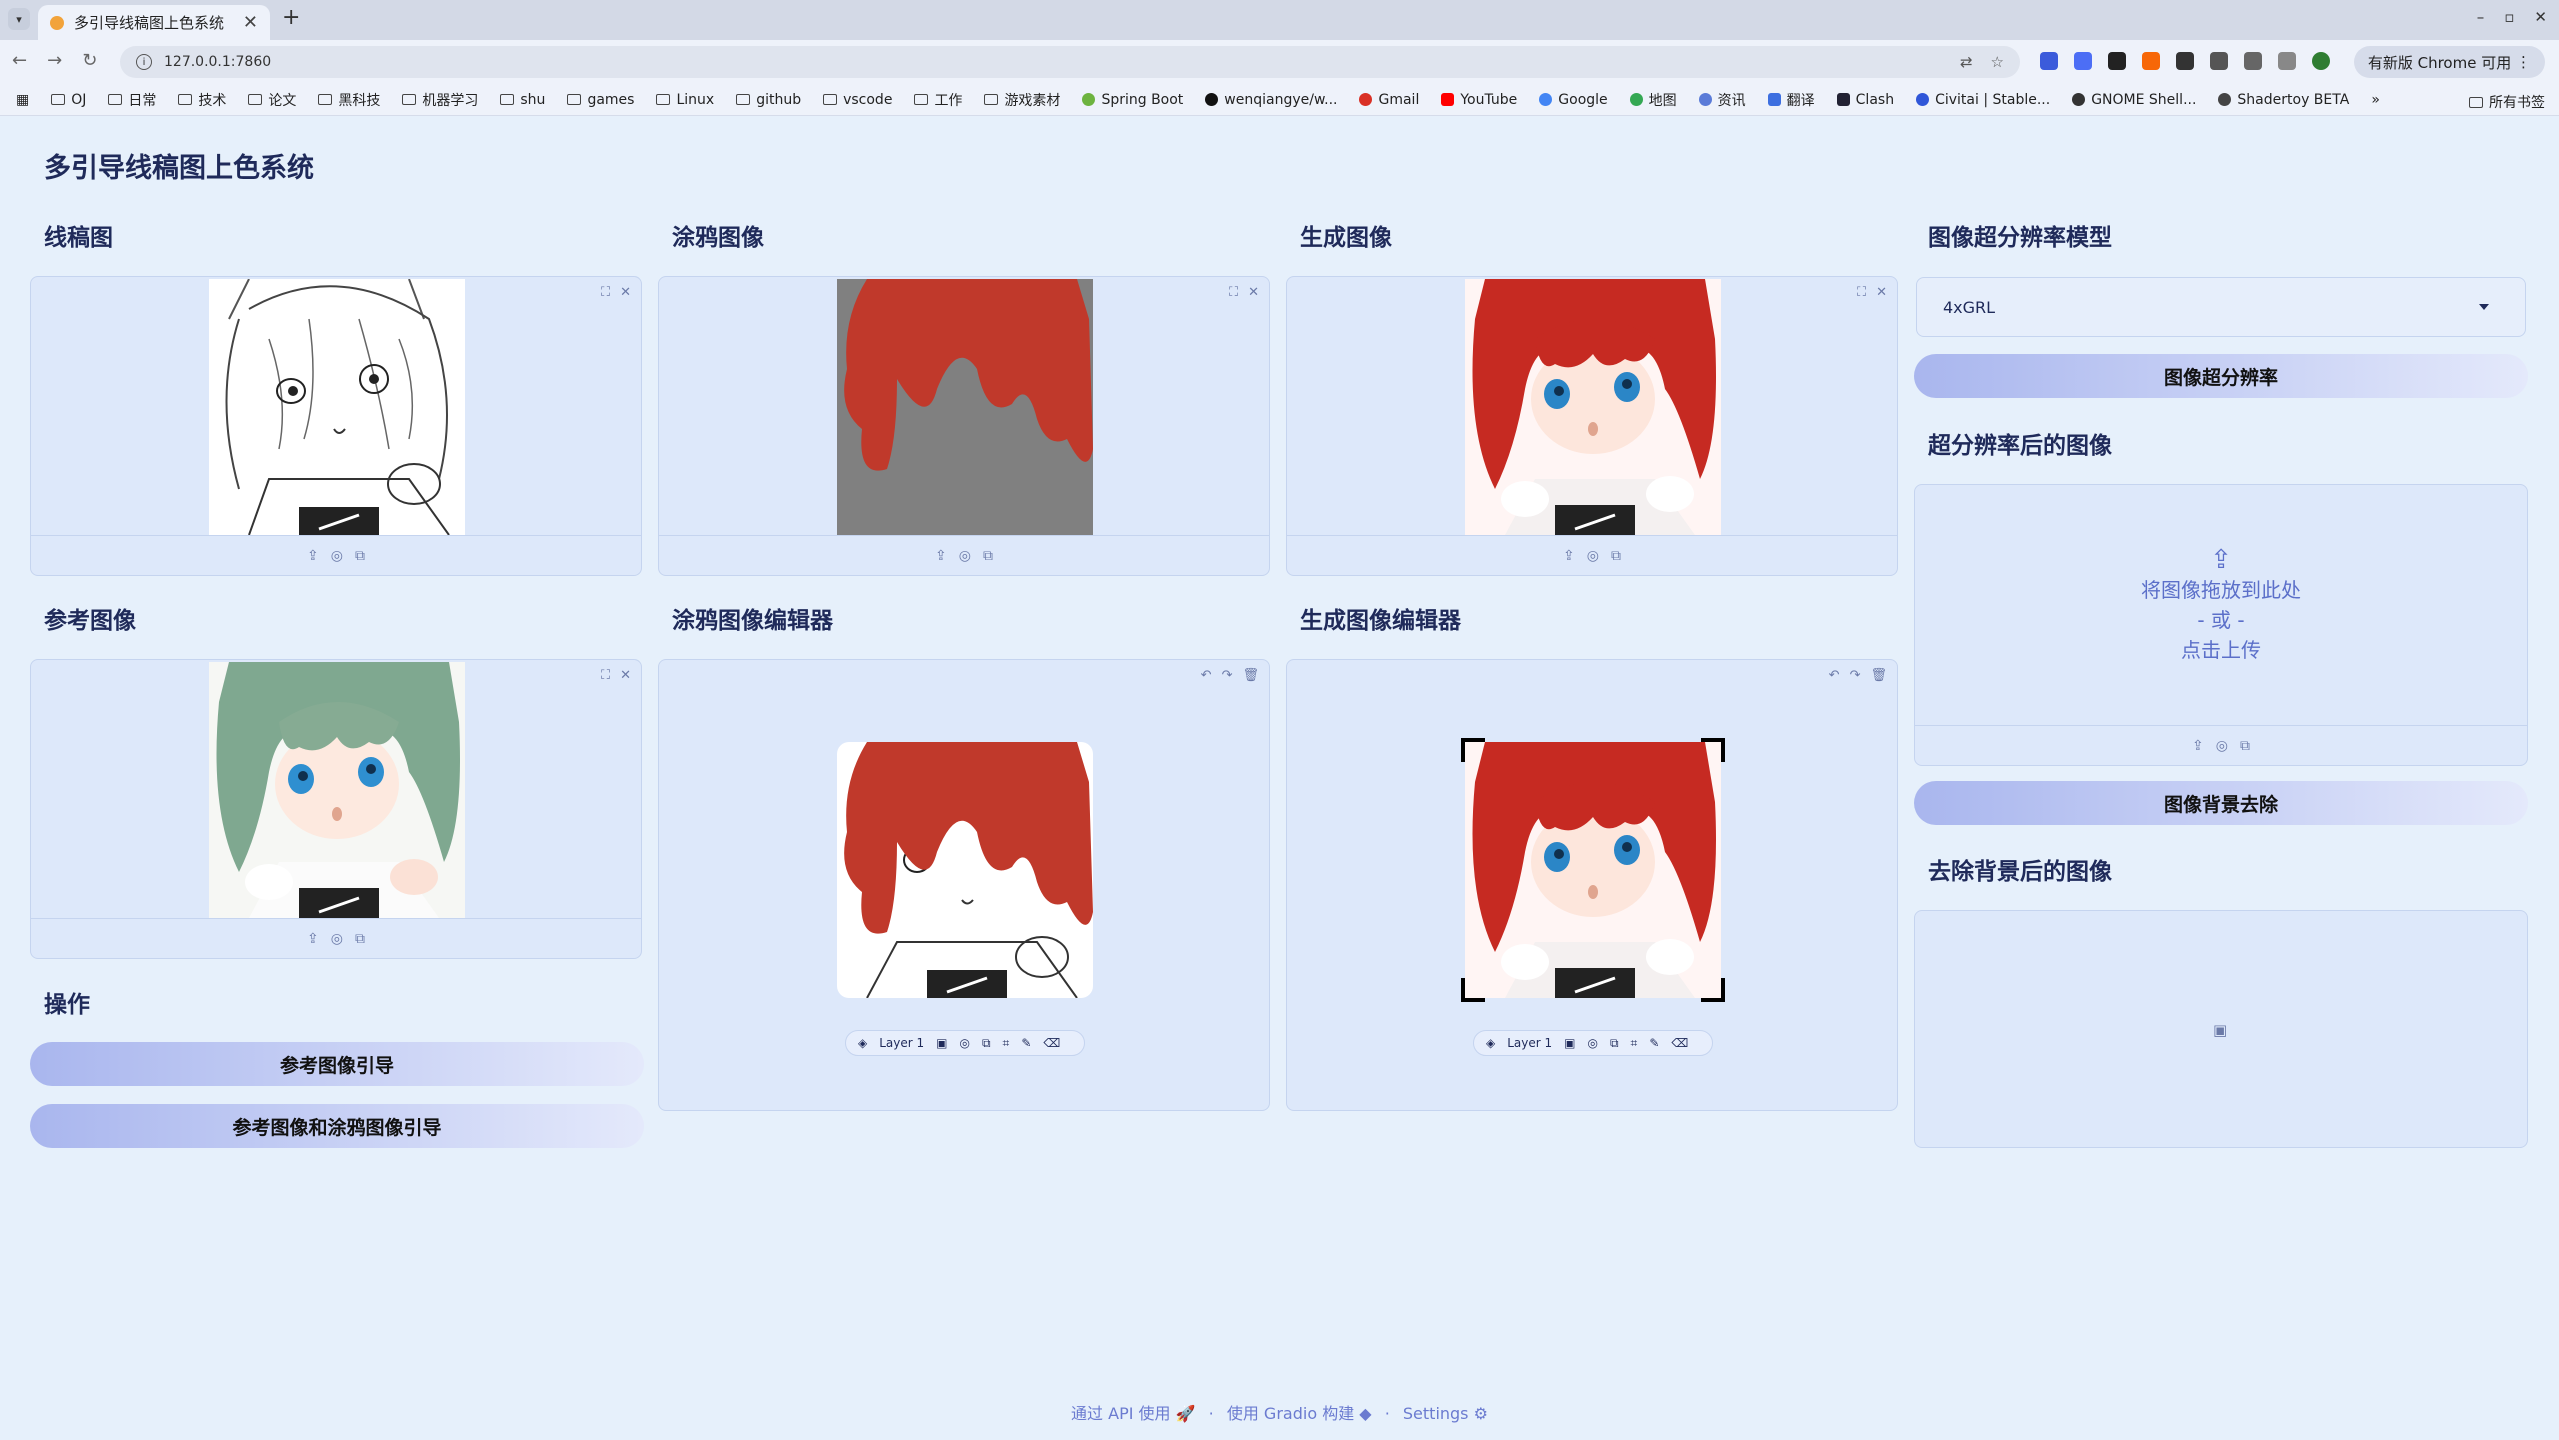 This screenshot has height=1440, width=2559. Describe the element at coordinates (19, 60) in the screenshot. I see `back-icon: ←` at that location.